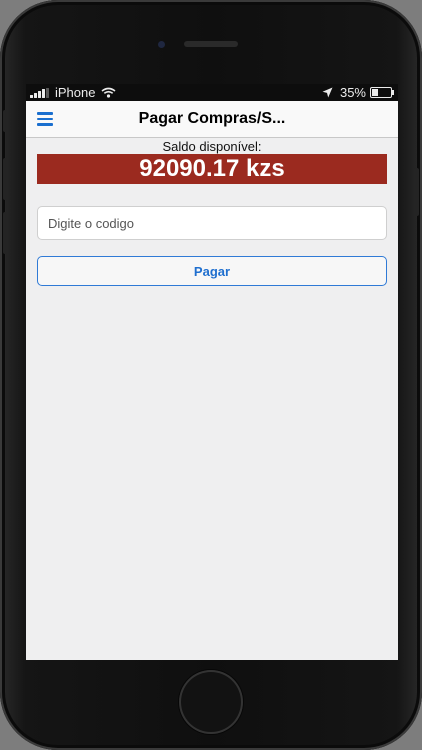 The width and height of the screenshot is (422, 750). I want to click on balance-amount: 92090.17 kzs, so click(212, 169).